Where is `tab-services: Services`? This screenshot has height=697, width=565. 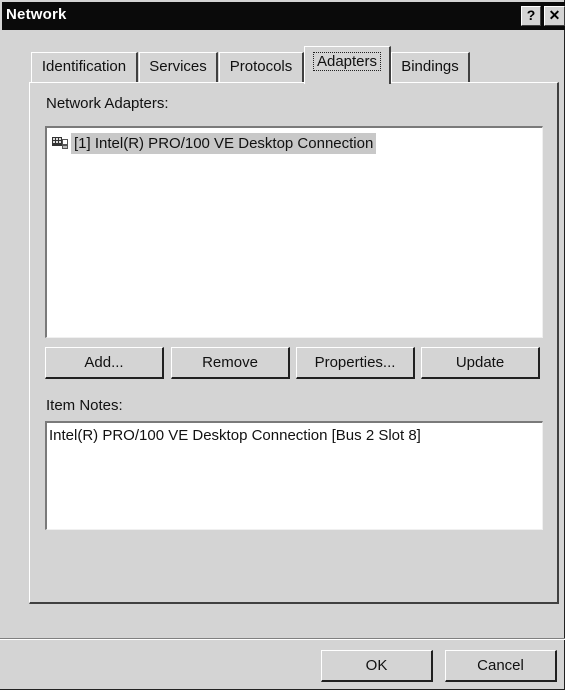 tab-services: Services is located at coordinates (178, 67).